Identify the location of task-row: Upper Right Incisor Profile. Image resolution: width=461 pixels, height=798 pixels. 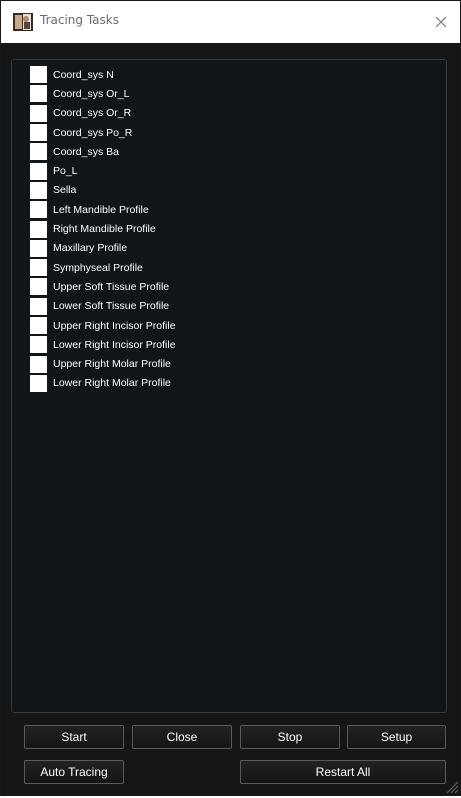
(103, 325).